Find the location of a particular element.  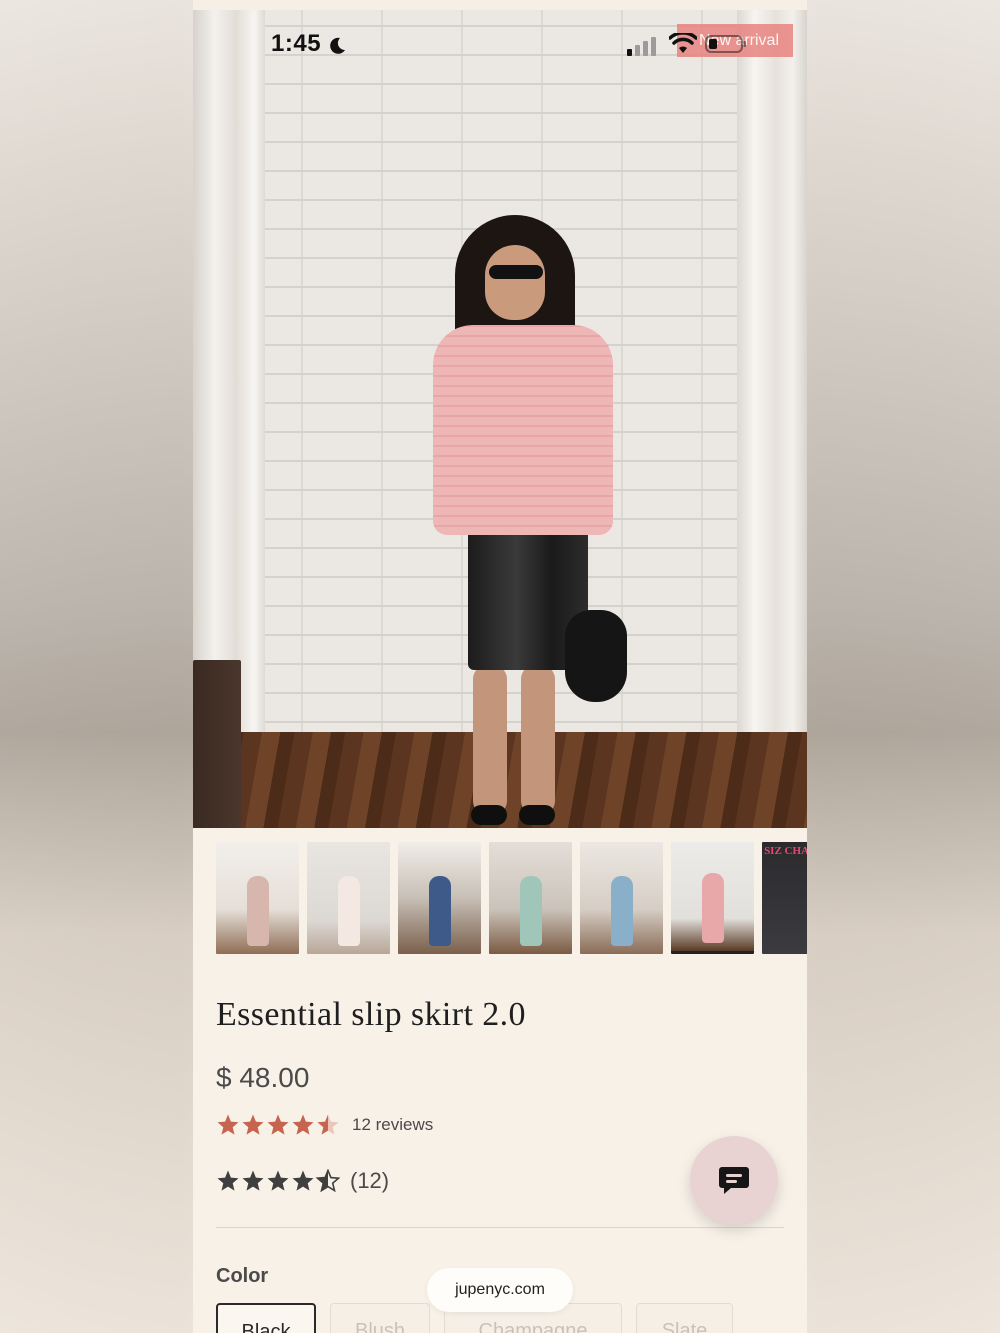

star-rating-accent is located at coordinates (278, 1125).